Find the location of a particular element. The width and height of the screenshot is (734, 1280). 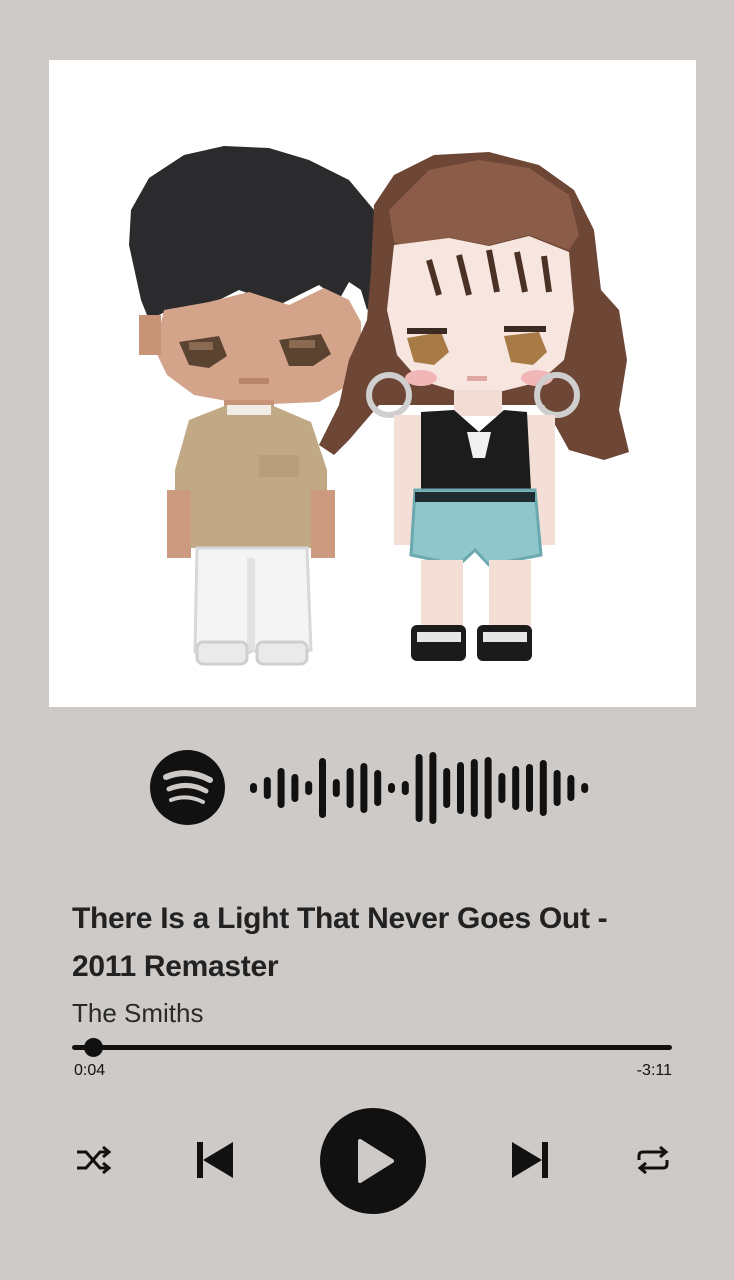

progress-bar is located at coordinates (372, 1048).